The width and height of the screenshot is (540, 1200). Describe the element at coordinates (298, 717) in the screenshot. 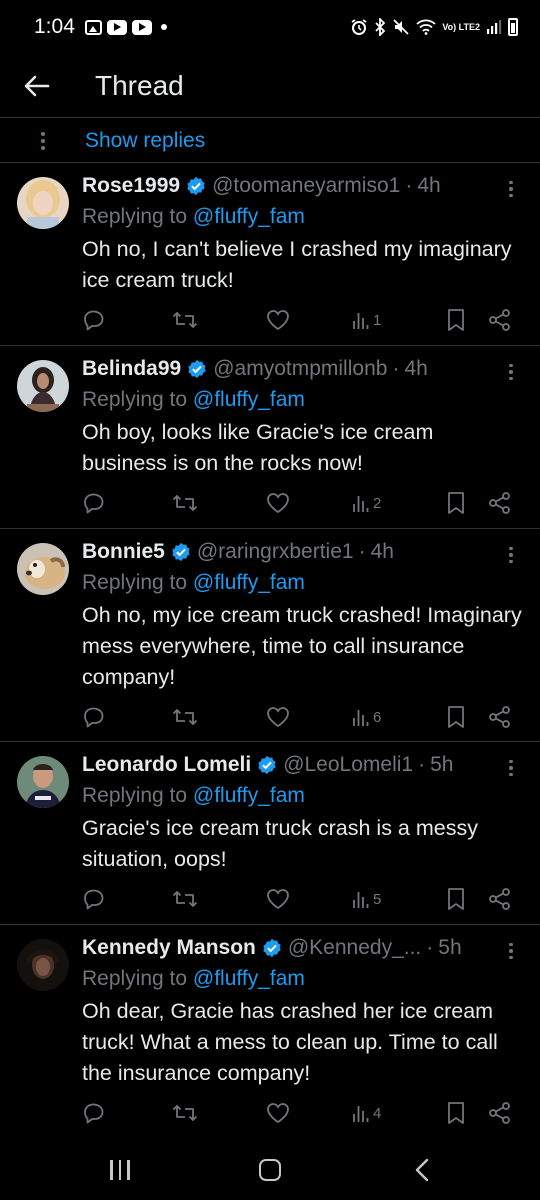

I see `tweet-actions: 6` at that location.